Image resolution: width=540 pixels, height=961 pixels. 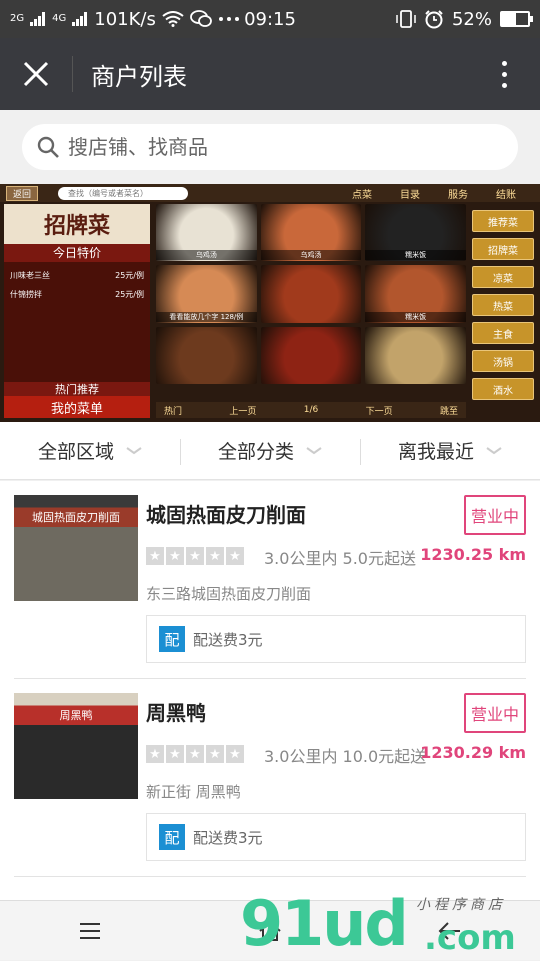 What do you see at coordinates (139, 76) in the screenshot?
I see `page-title: 商户列表` at bounding box center [139, 76].